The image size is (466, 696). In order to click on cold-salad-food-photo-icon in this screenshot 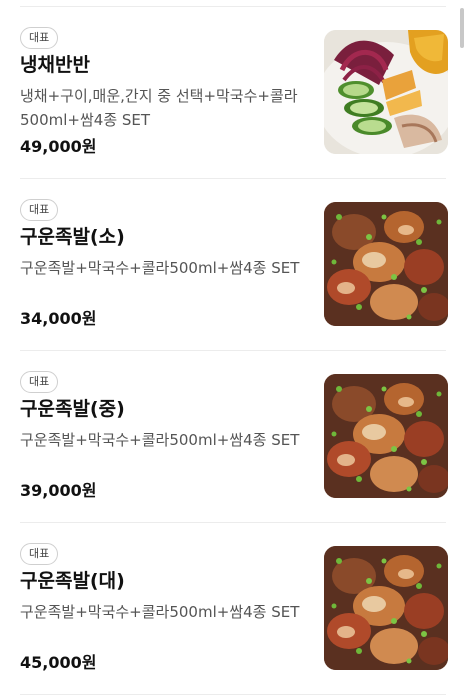, I will do `click(386, 92)`.